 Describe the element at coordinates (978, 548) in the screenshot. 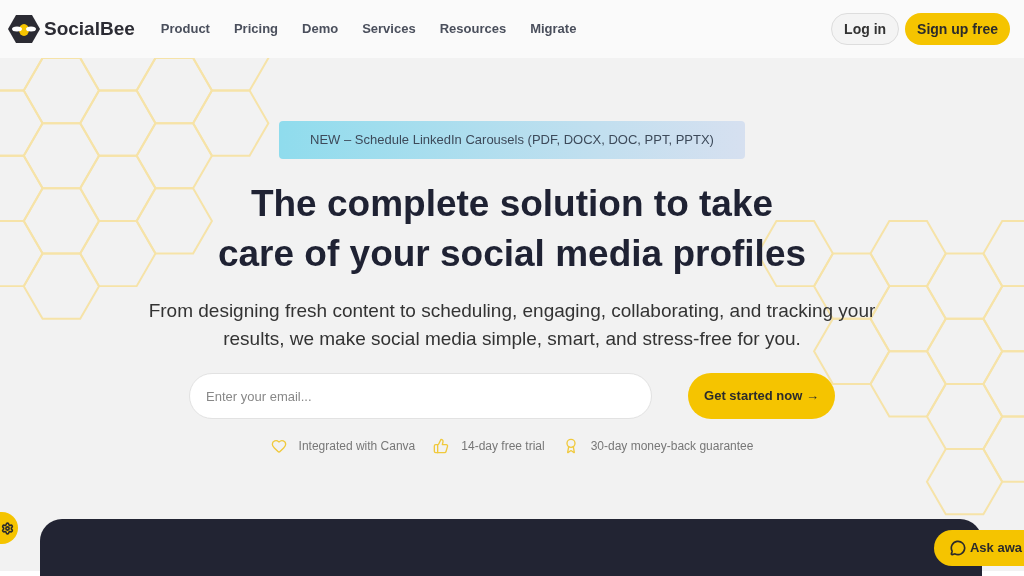

I see `chat-button: Ask awa` at that location.